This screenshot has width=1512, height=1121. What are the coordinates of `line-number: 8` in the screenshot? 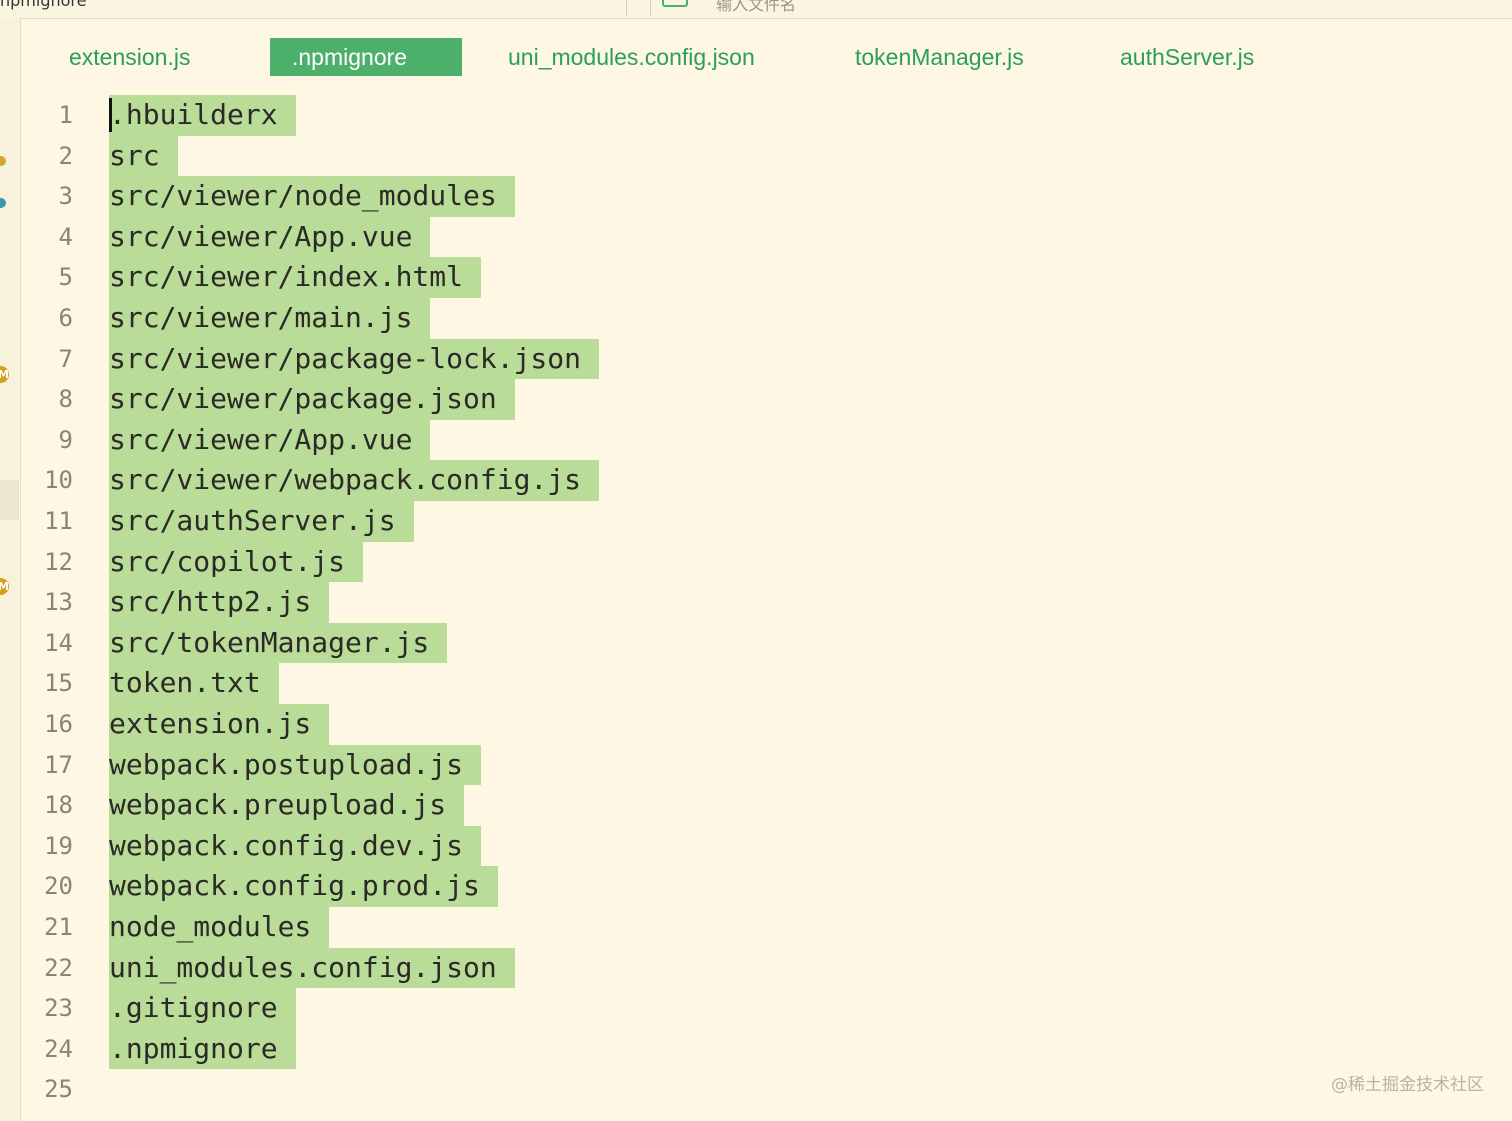 It's located at (65, 399).